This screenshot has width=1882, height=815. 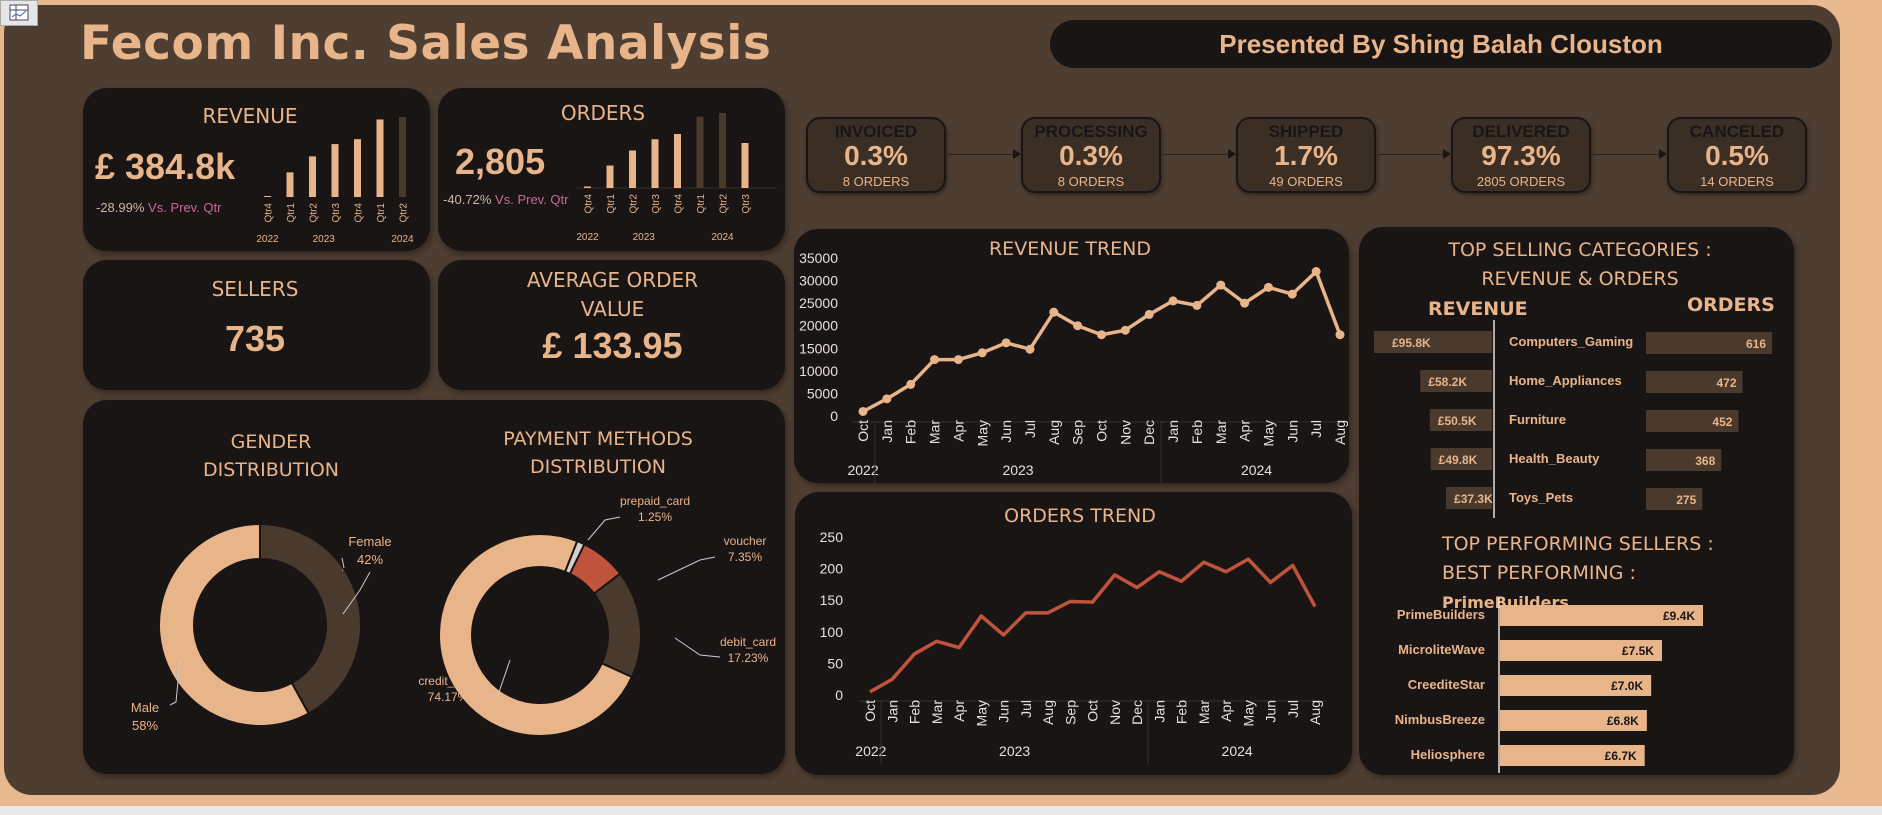 What do you see at coordinates (1521, 131) in the screenshot?
I see `status-label: DELIVERED` at bounding box center [1521, 131].